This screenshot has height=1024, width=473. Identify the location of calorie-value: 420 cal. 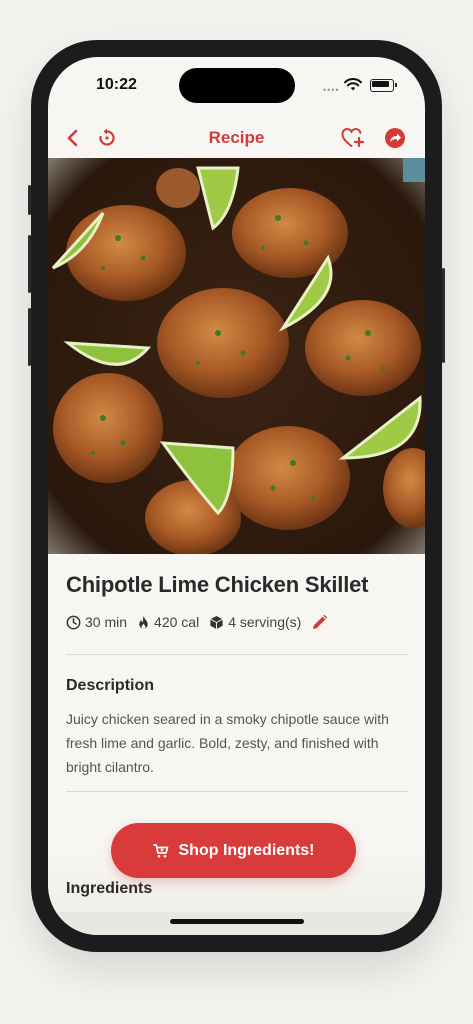
(177, 622).